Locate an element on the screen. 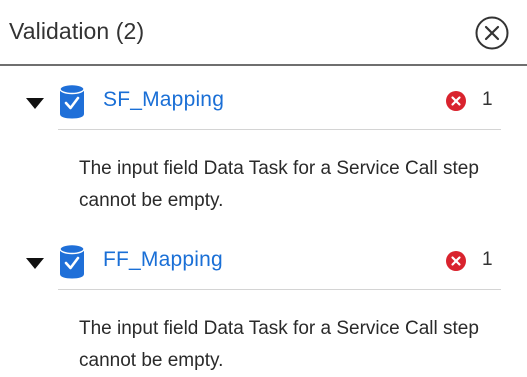 Image resolution: width=527 pixels, height=377 pixels. validation-item-row: FF_Mapping 1 is located at coordinates (263, 267).